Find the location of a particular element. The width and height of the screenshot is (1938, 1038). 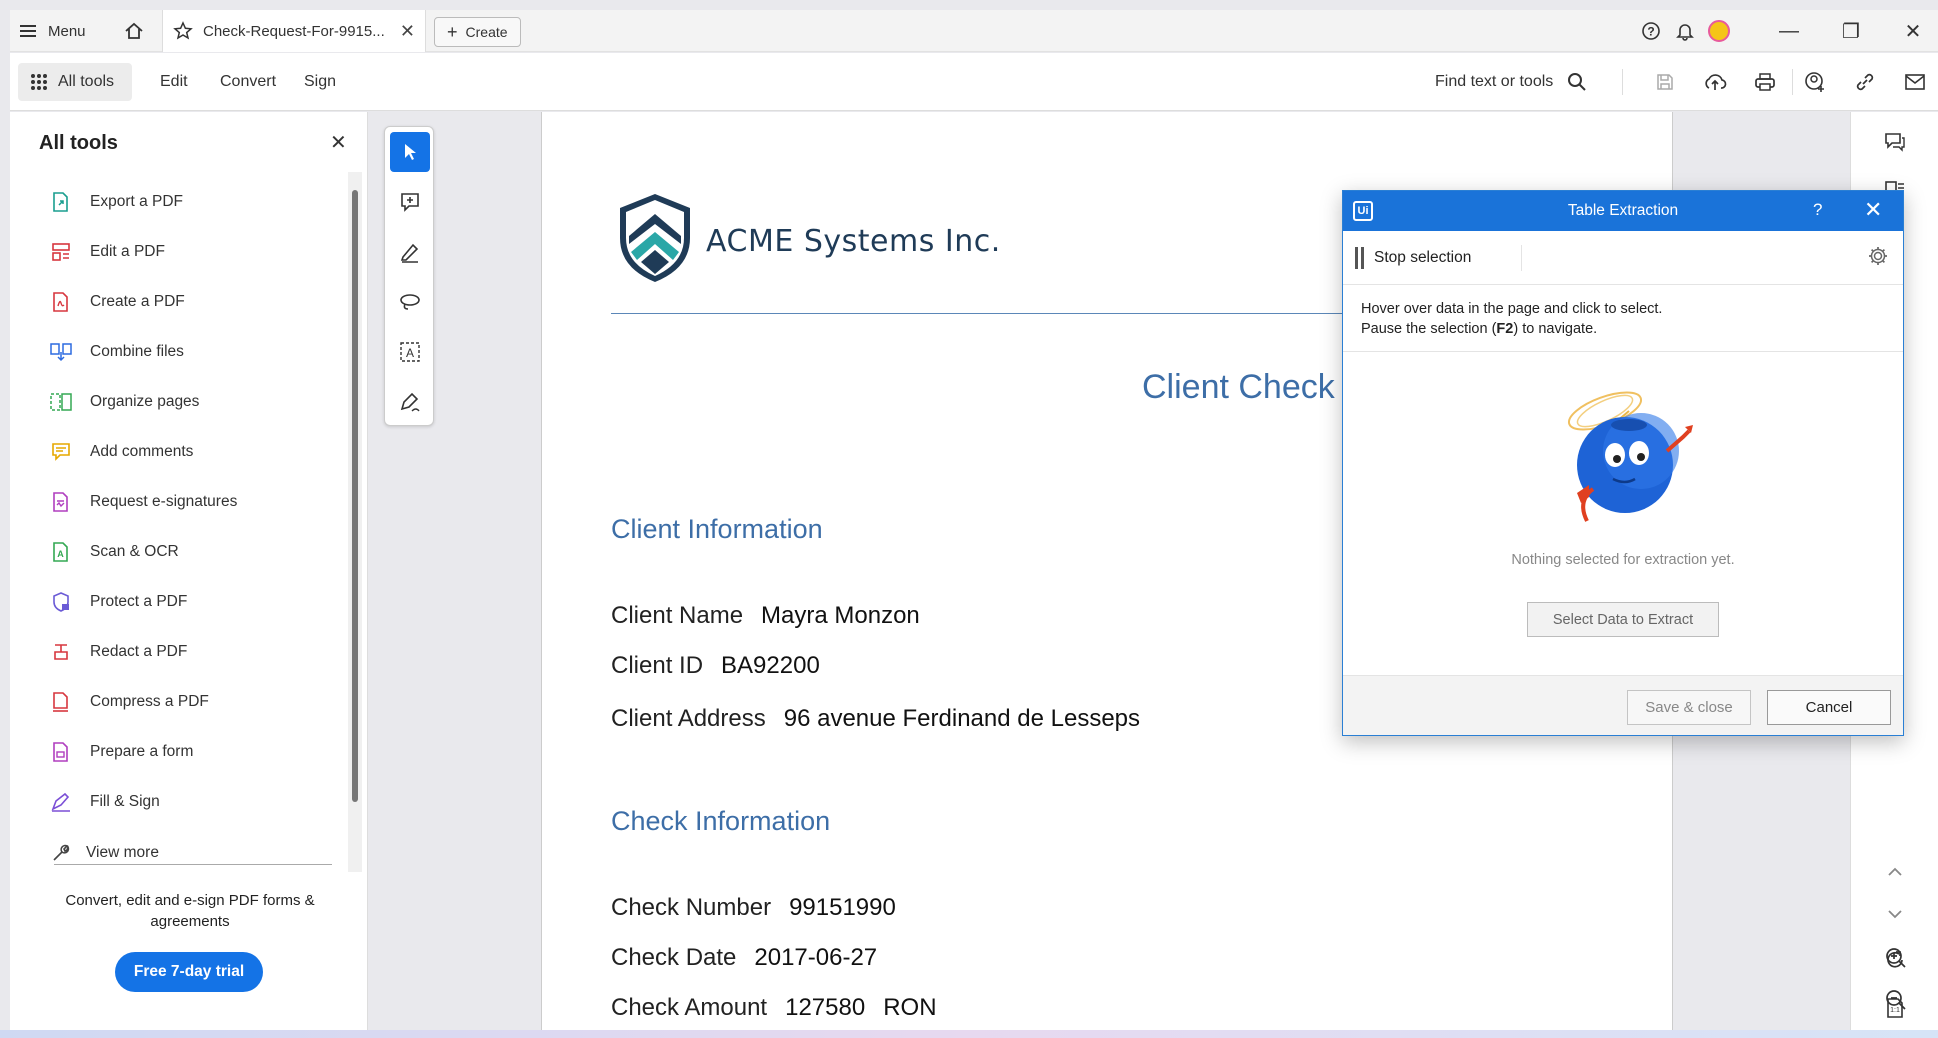

field-value: 96 avenue Ferdinand de Lesseps is located at coordinates (962, 719).